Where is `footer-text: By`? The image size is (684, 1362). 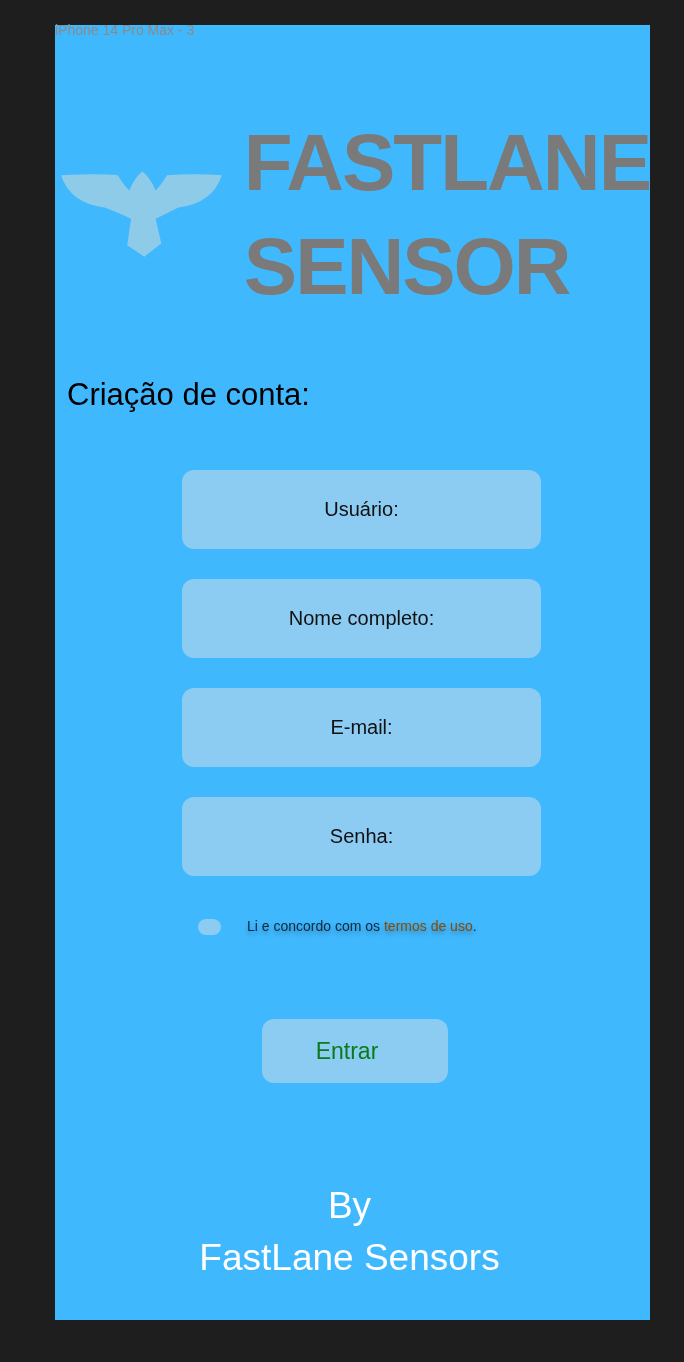
footer-text: By is located at coordinates (349, 1206).